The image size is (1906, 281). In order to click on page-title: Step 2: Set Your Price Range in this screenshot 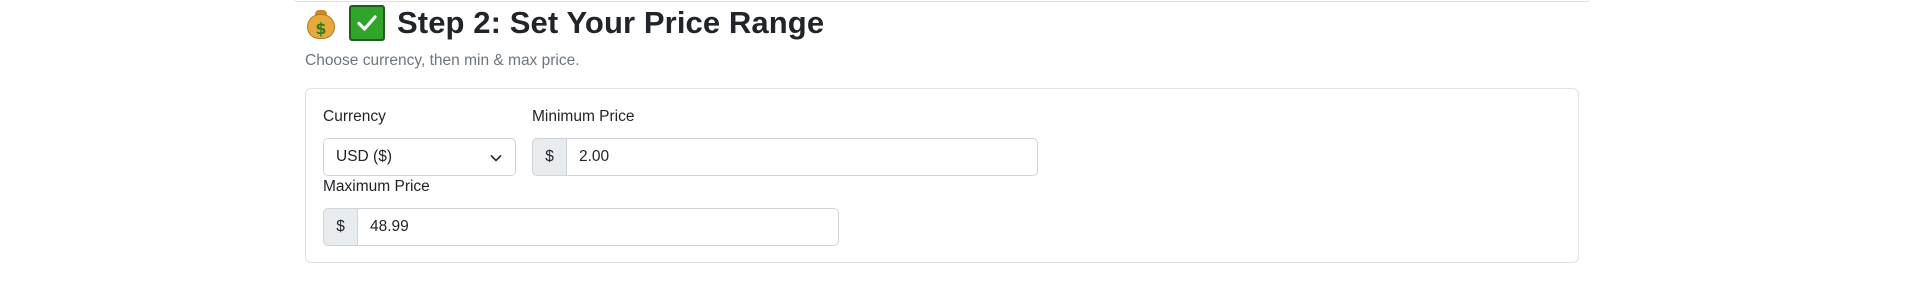, I will do `click(611, 22)`.